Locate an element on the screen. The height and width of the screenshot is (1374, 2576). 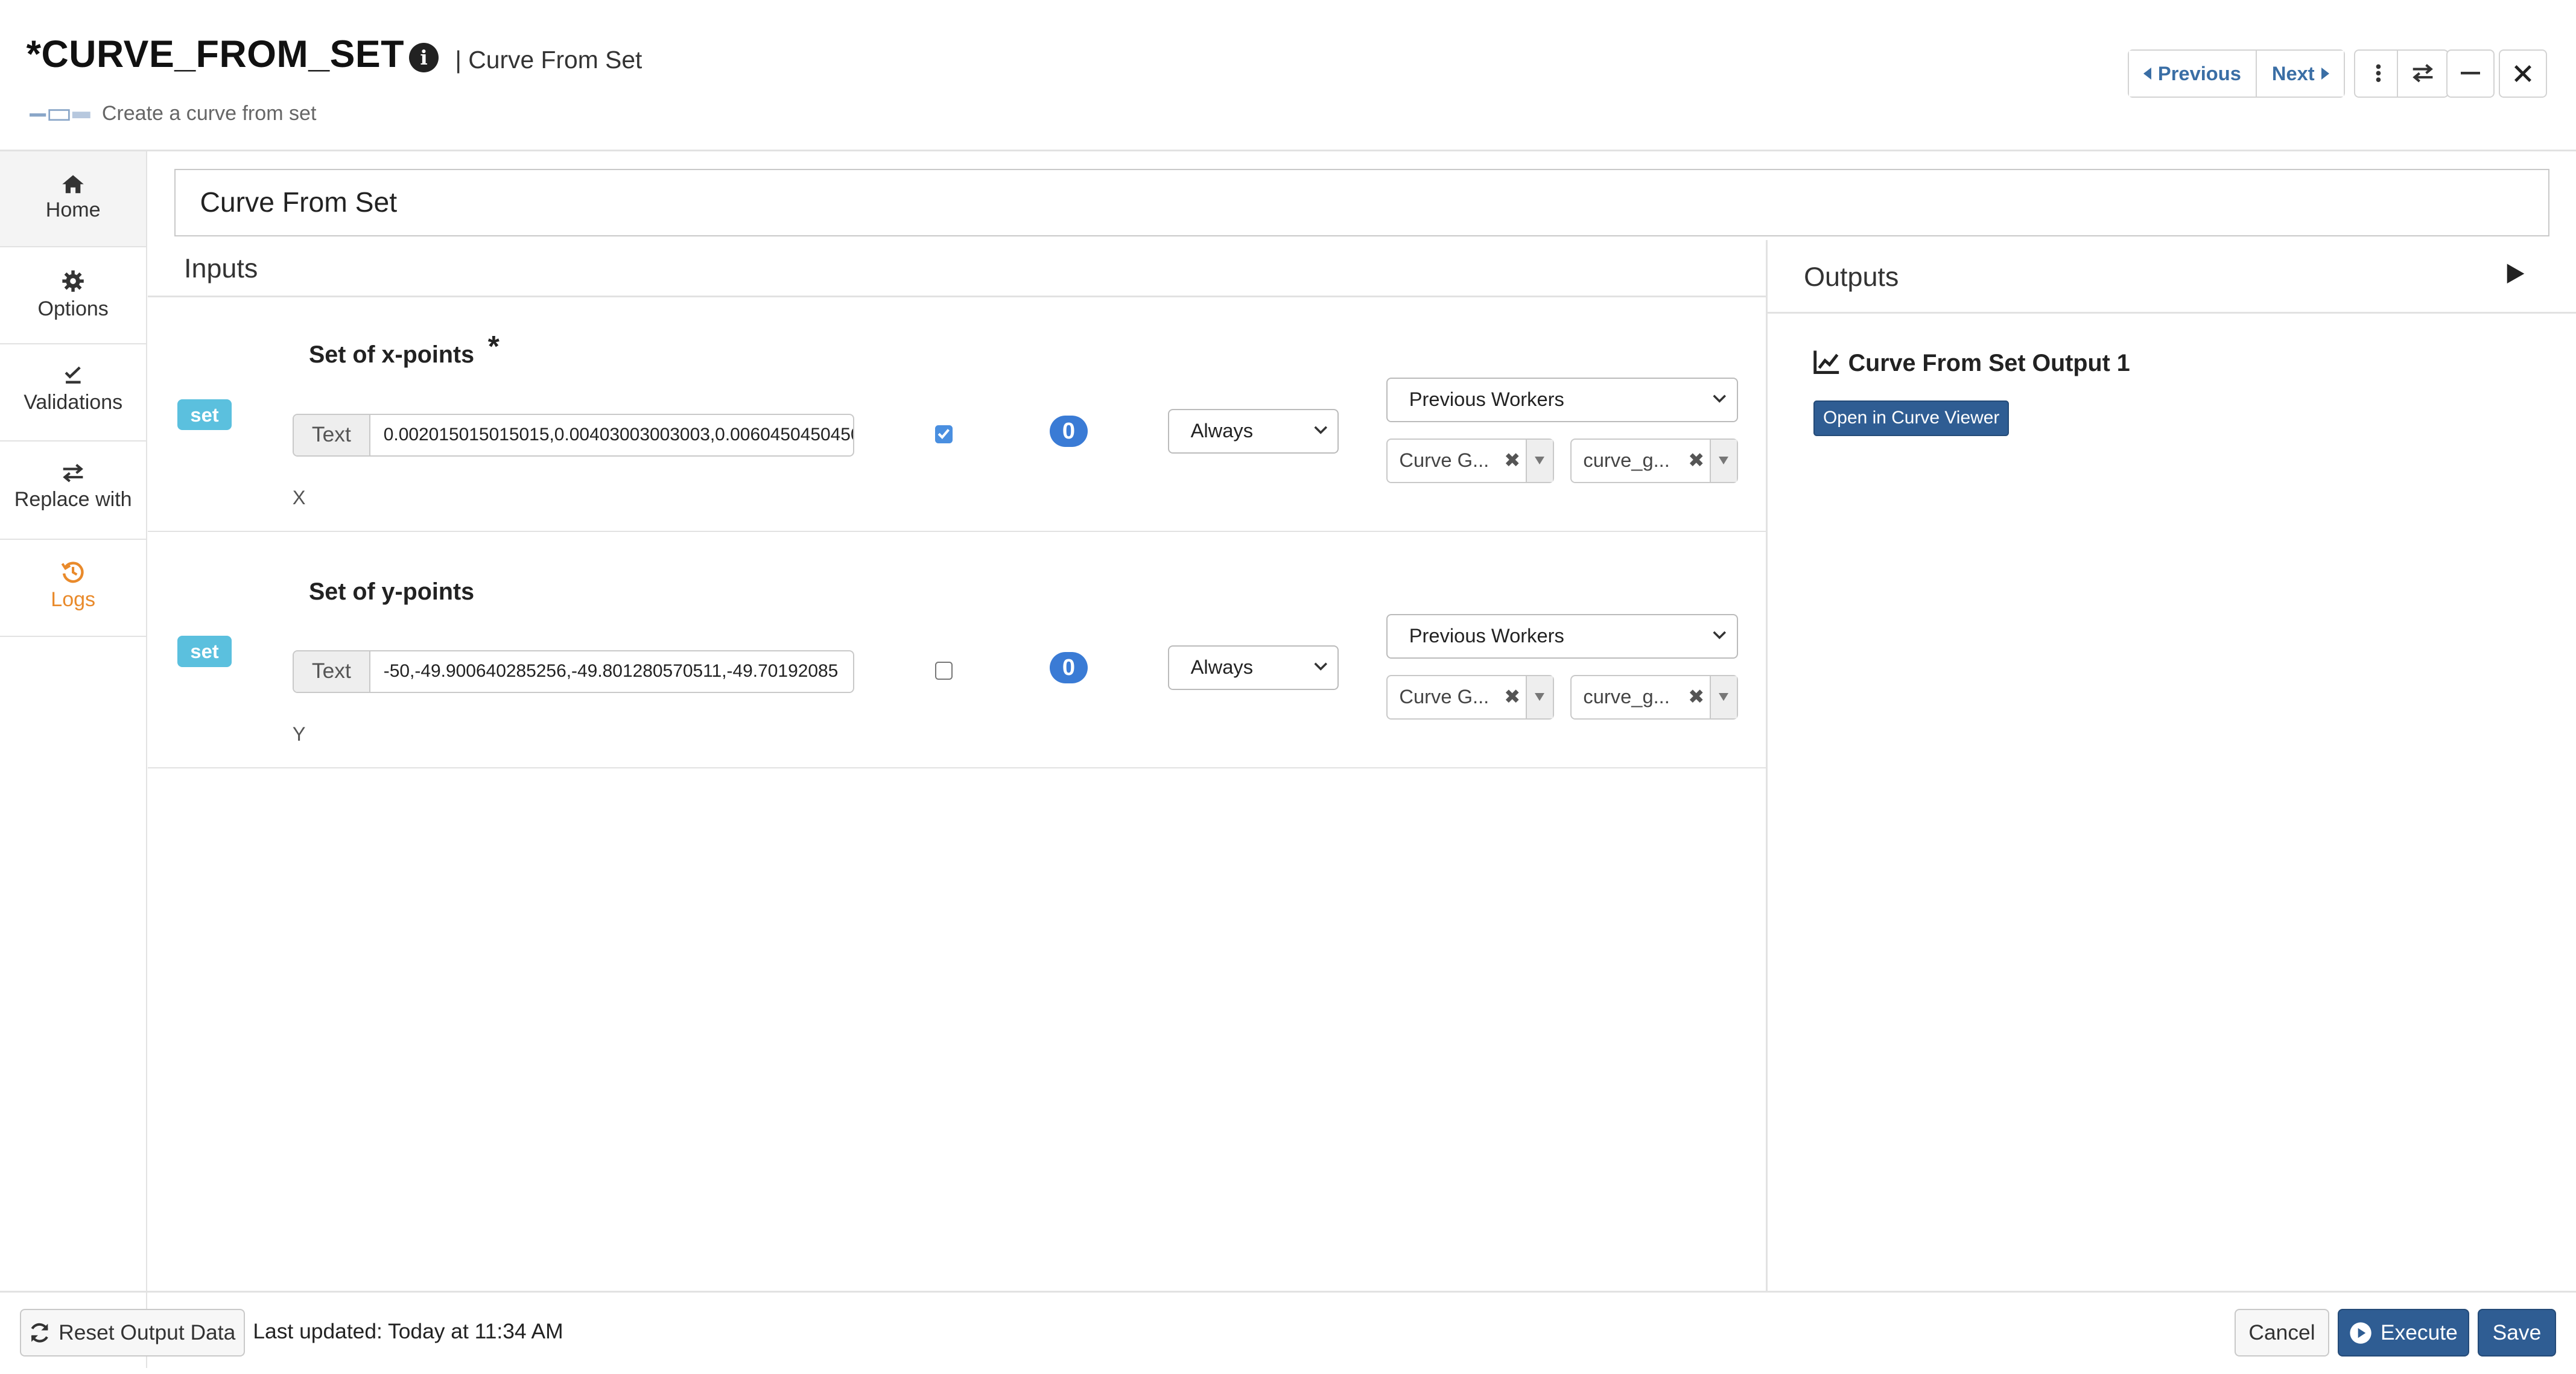
page-description: Create a curve from set is located at coordinates (209, 113).